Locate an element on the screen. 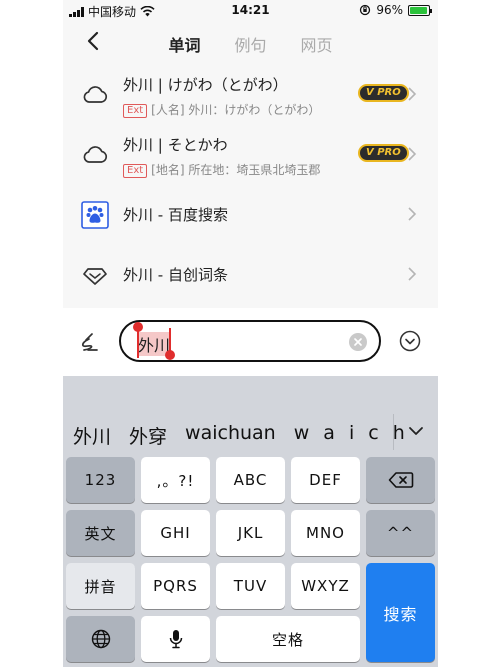 Image resolution: width=500 pixels, height=667 pixels. key-voice is located at coordinates (175, 639).